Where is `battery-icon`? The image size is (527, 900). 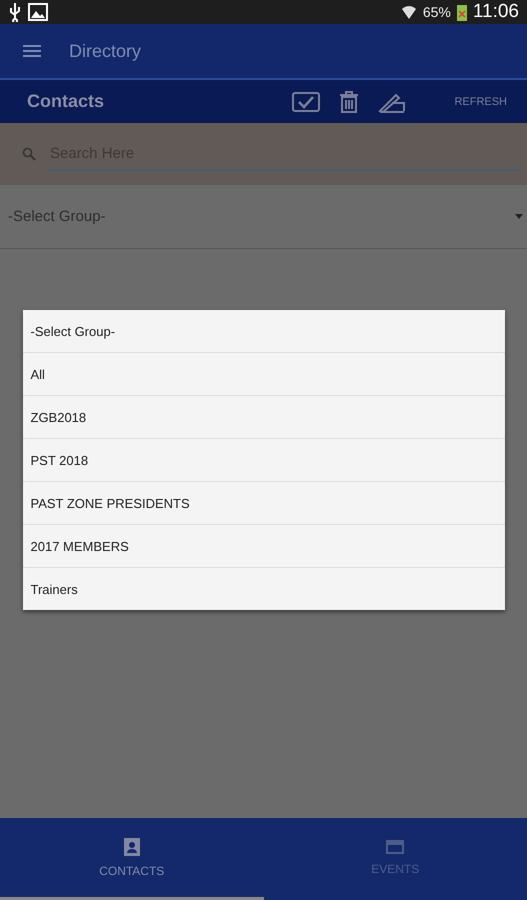
battery-icon is located at coordinates (461, 12).